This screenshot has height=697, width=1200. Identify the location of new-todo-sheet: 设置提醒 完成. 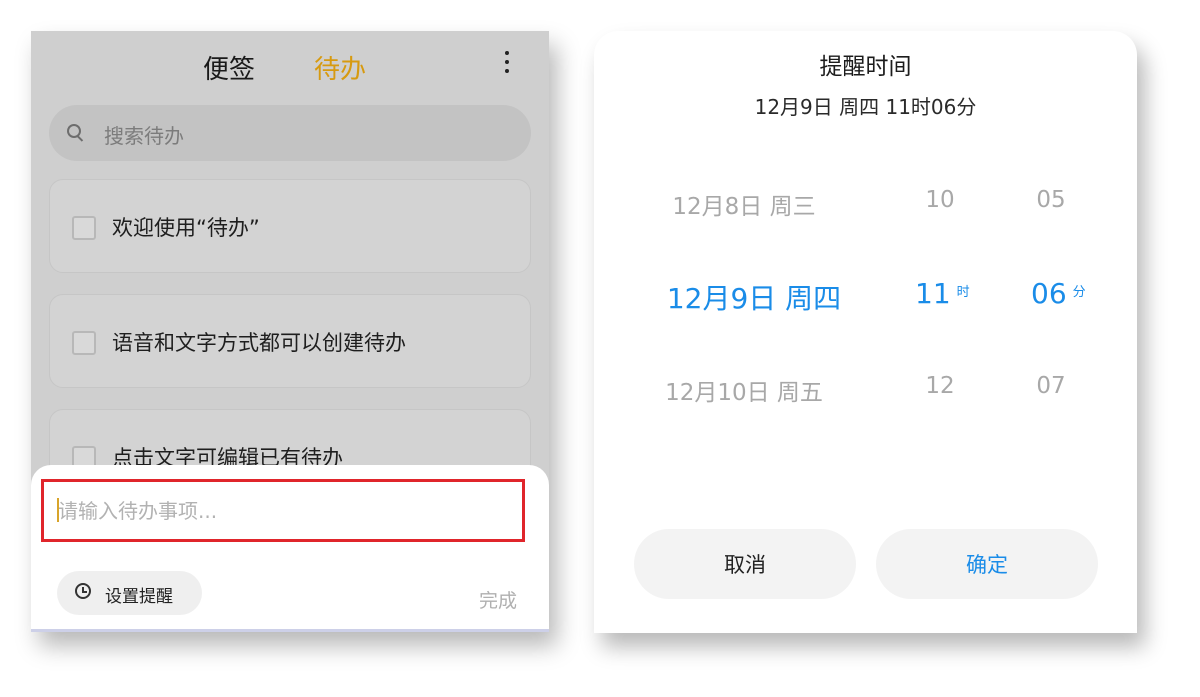
(290, 548).